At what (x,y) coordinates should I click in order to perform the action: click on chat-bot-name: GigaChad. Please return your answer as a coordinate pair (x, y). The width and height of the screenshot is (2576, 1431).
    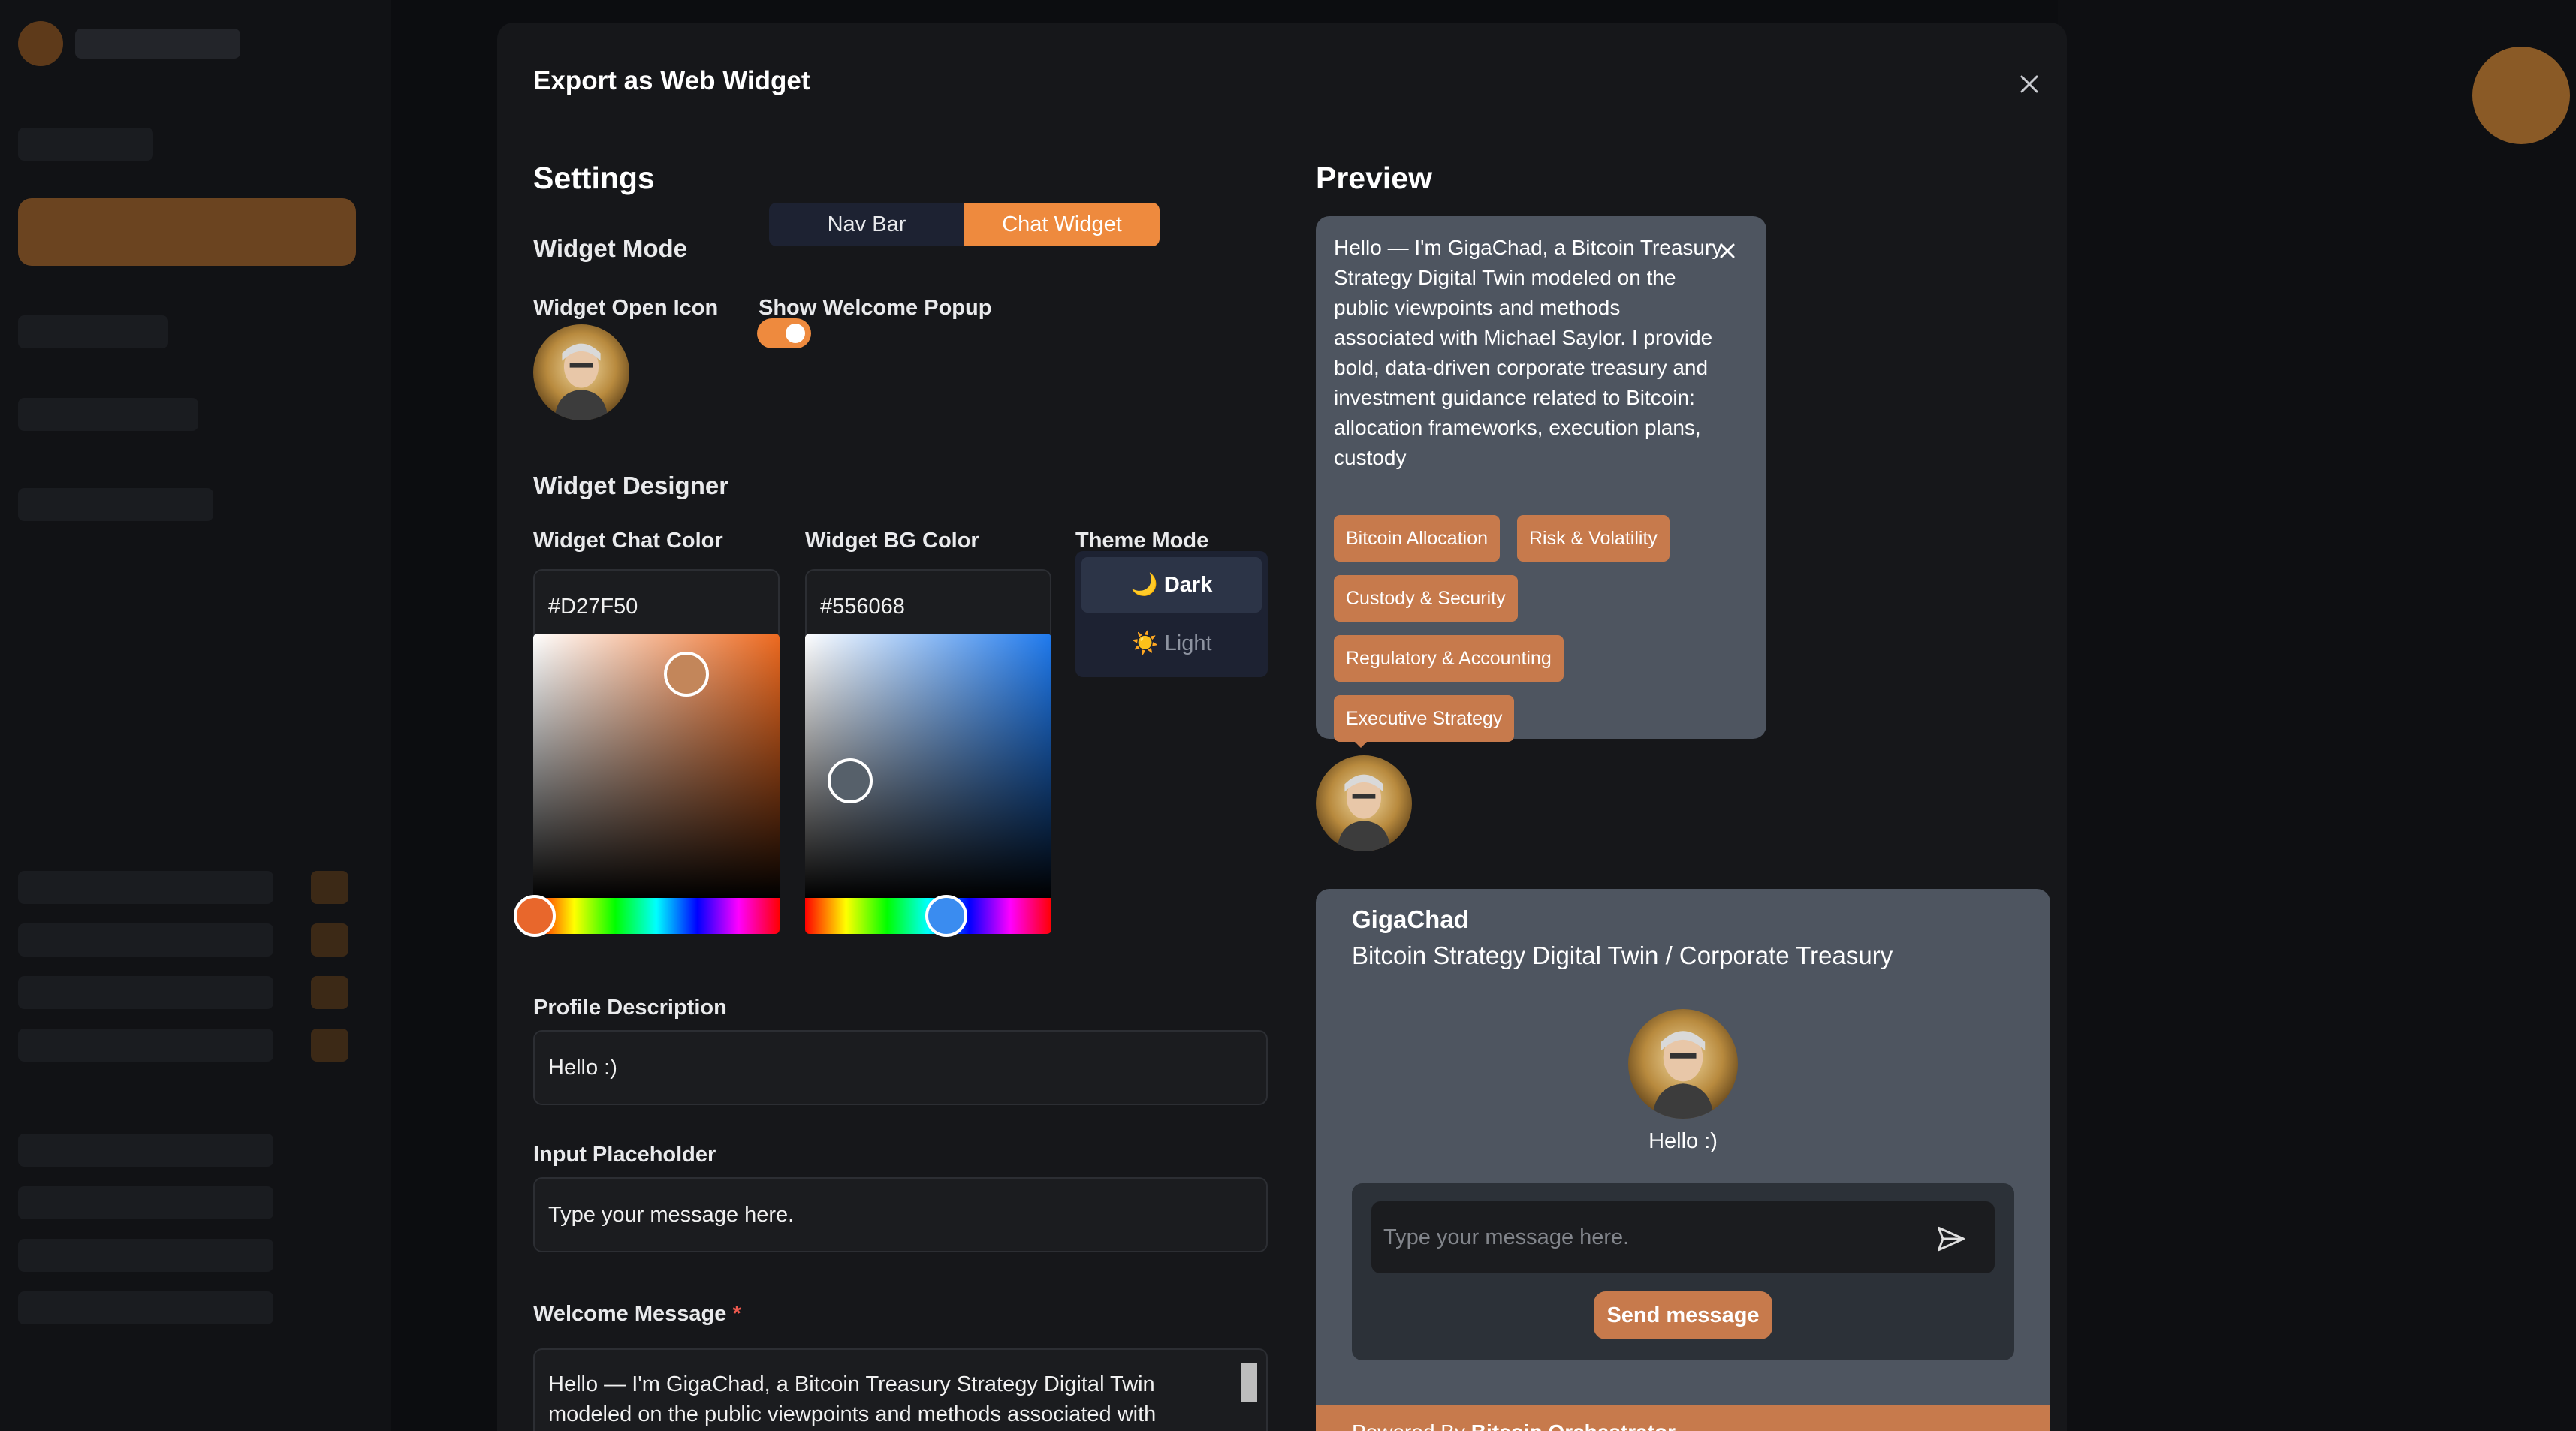
    Looking at the image, I should click on (1410, 919).